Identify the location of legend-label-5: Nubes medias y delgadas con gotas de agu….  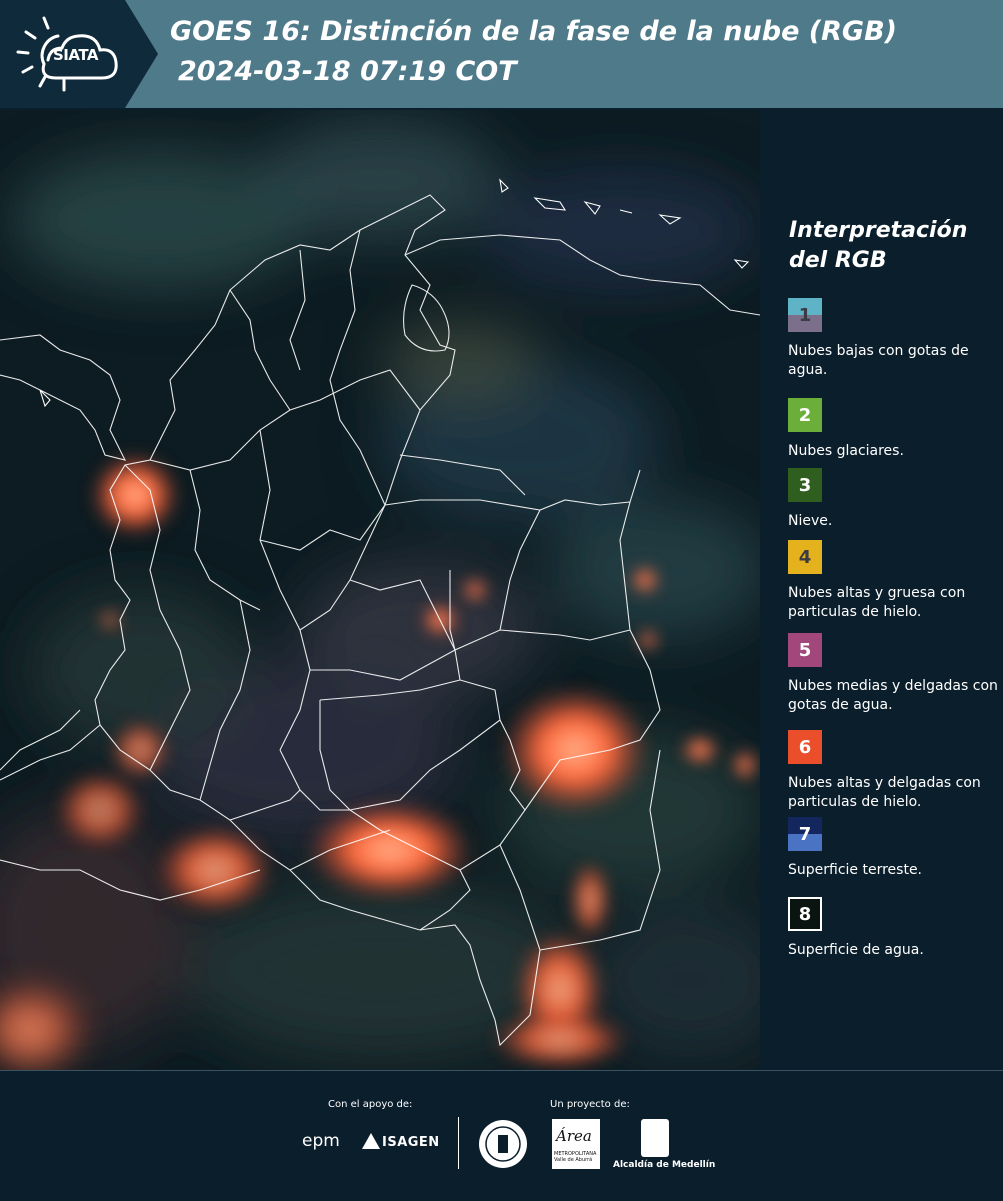
(893, 695).